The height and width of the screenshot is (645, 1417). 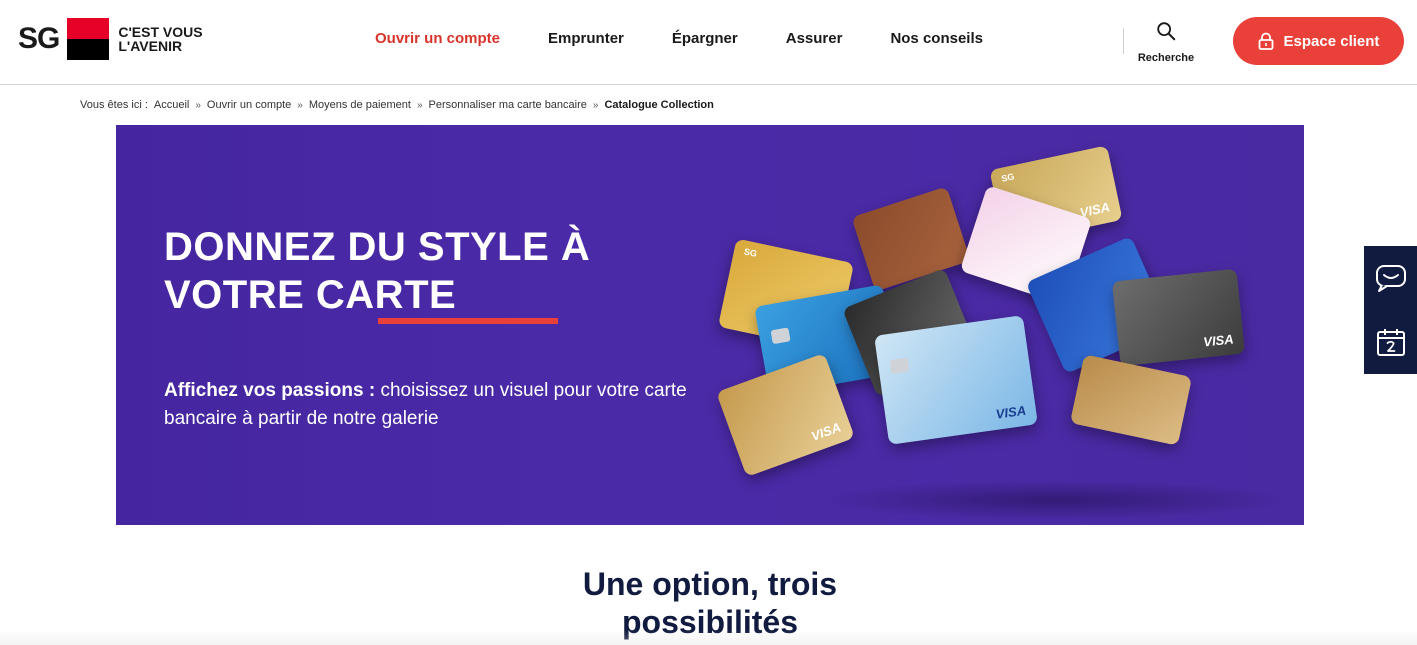 What do you see at coordinates (1178, 317) in the screenshot?
I see `card-grey-pikachu: VISA` at bounding box center [1178, 317].